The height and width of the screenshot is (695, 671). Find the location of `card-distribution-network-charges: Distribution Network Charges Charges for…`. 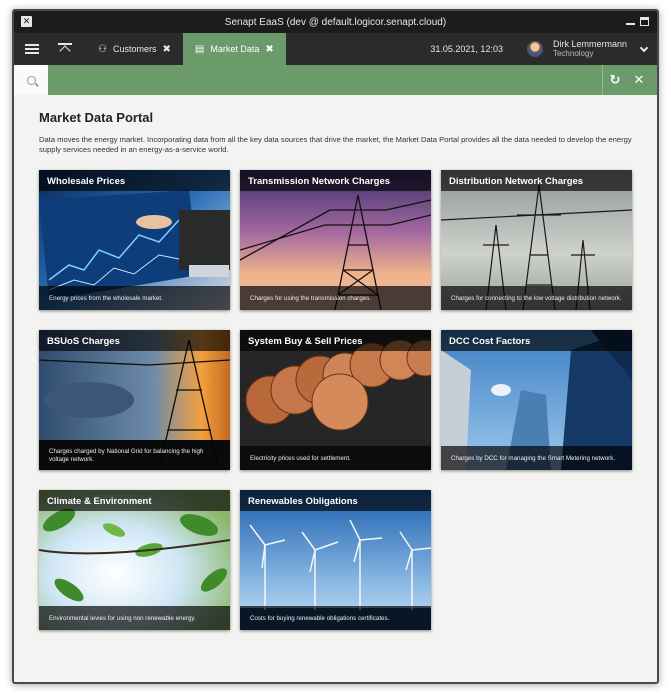

card-distribution-network-charges: Distribution Network Charges Charges for… is located at coordinates (536, 240).